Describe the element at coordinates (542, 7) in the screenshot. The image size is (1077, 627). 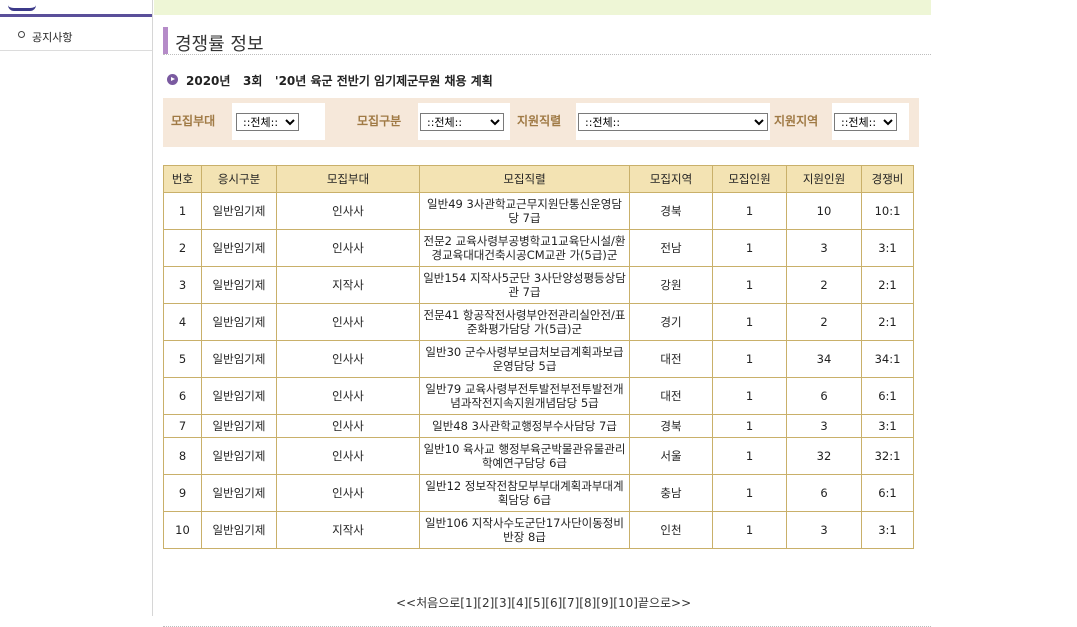
I see `top-banner` at that location.